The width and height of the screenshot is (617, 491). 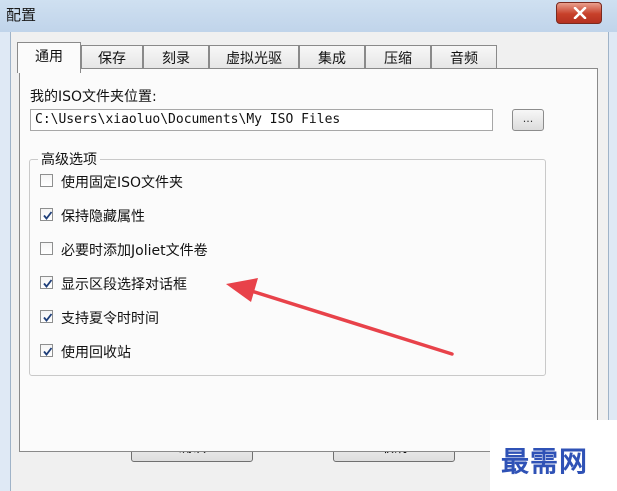 What do you see at coordinates (348, 321) in the screenshot?
I see `arrow-shaft` at bounding box center [348, 321].